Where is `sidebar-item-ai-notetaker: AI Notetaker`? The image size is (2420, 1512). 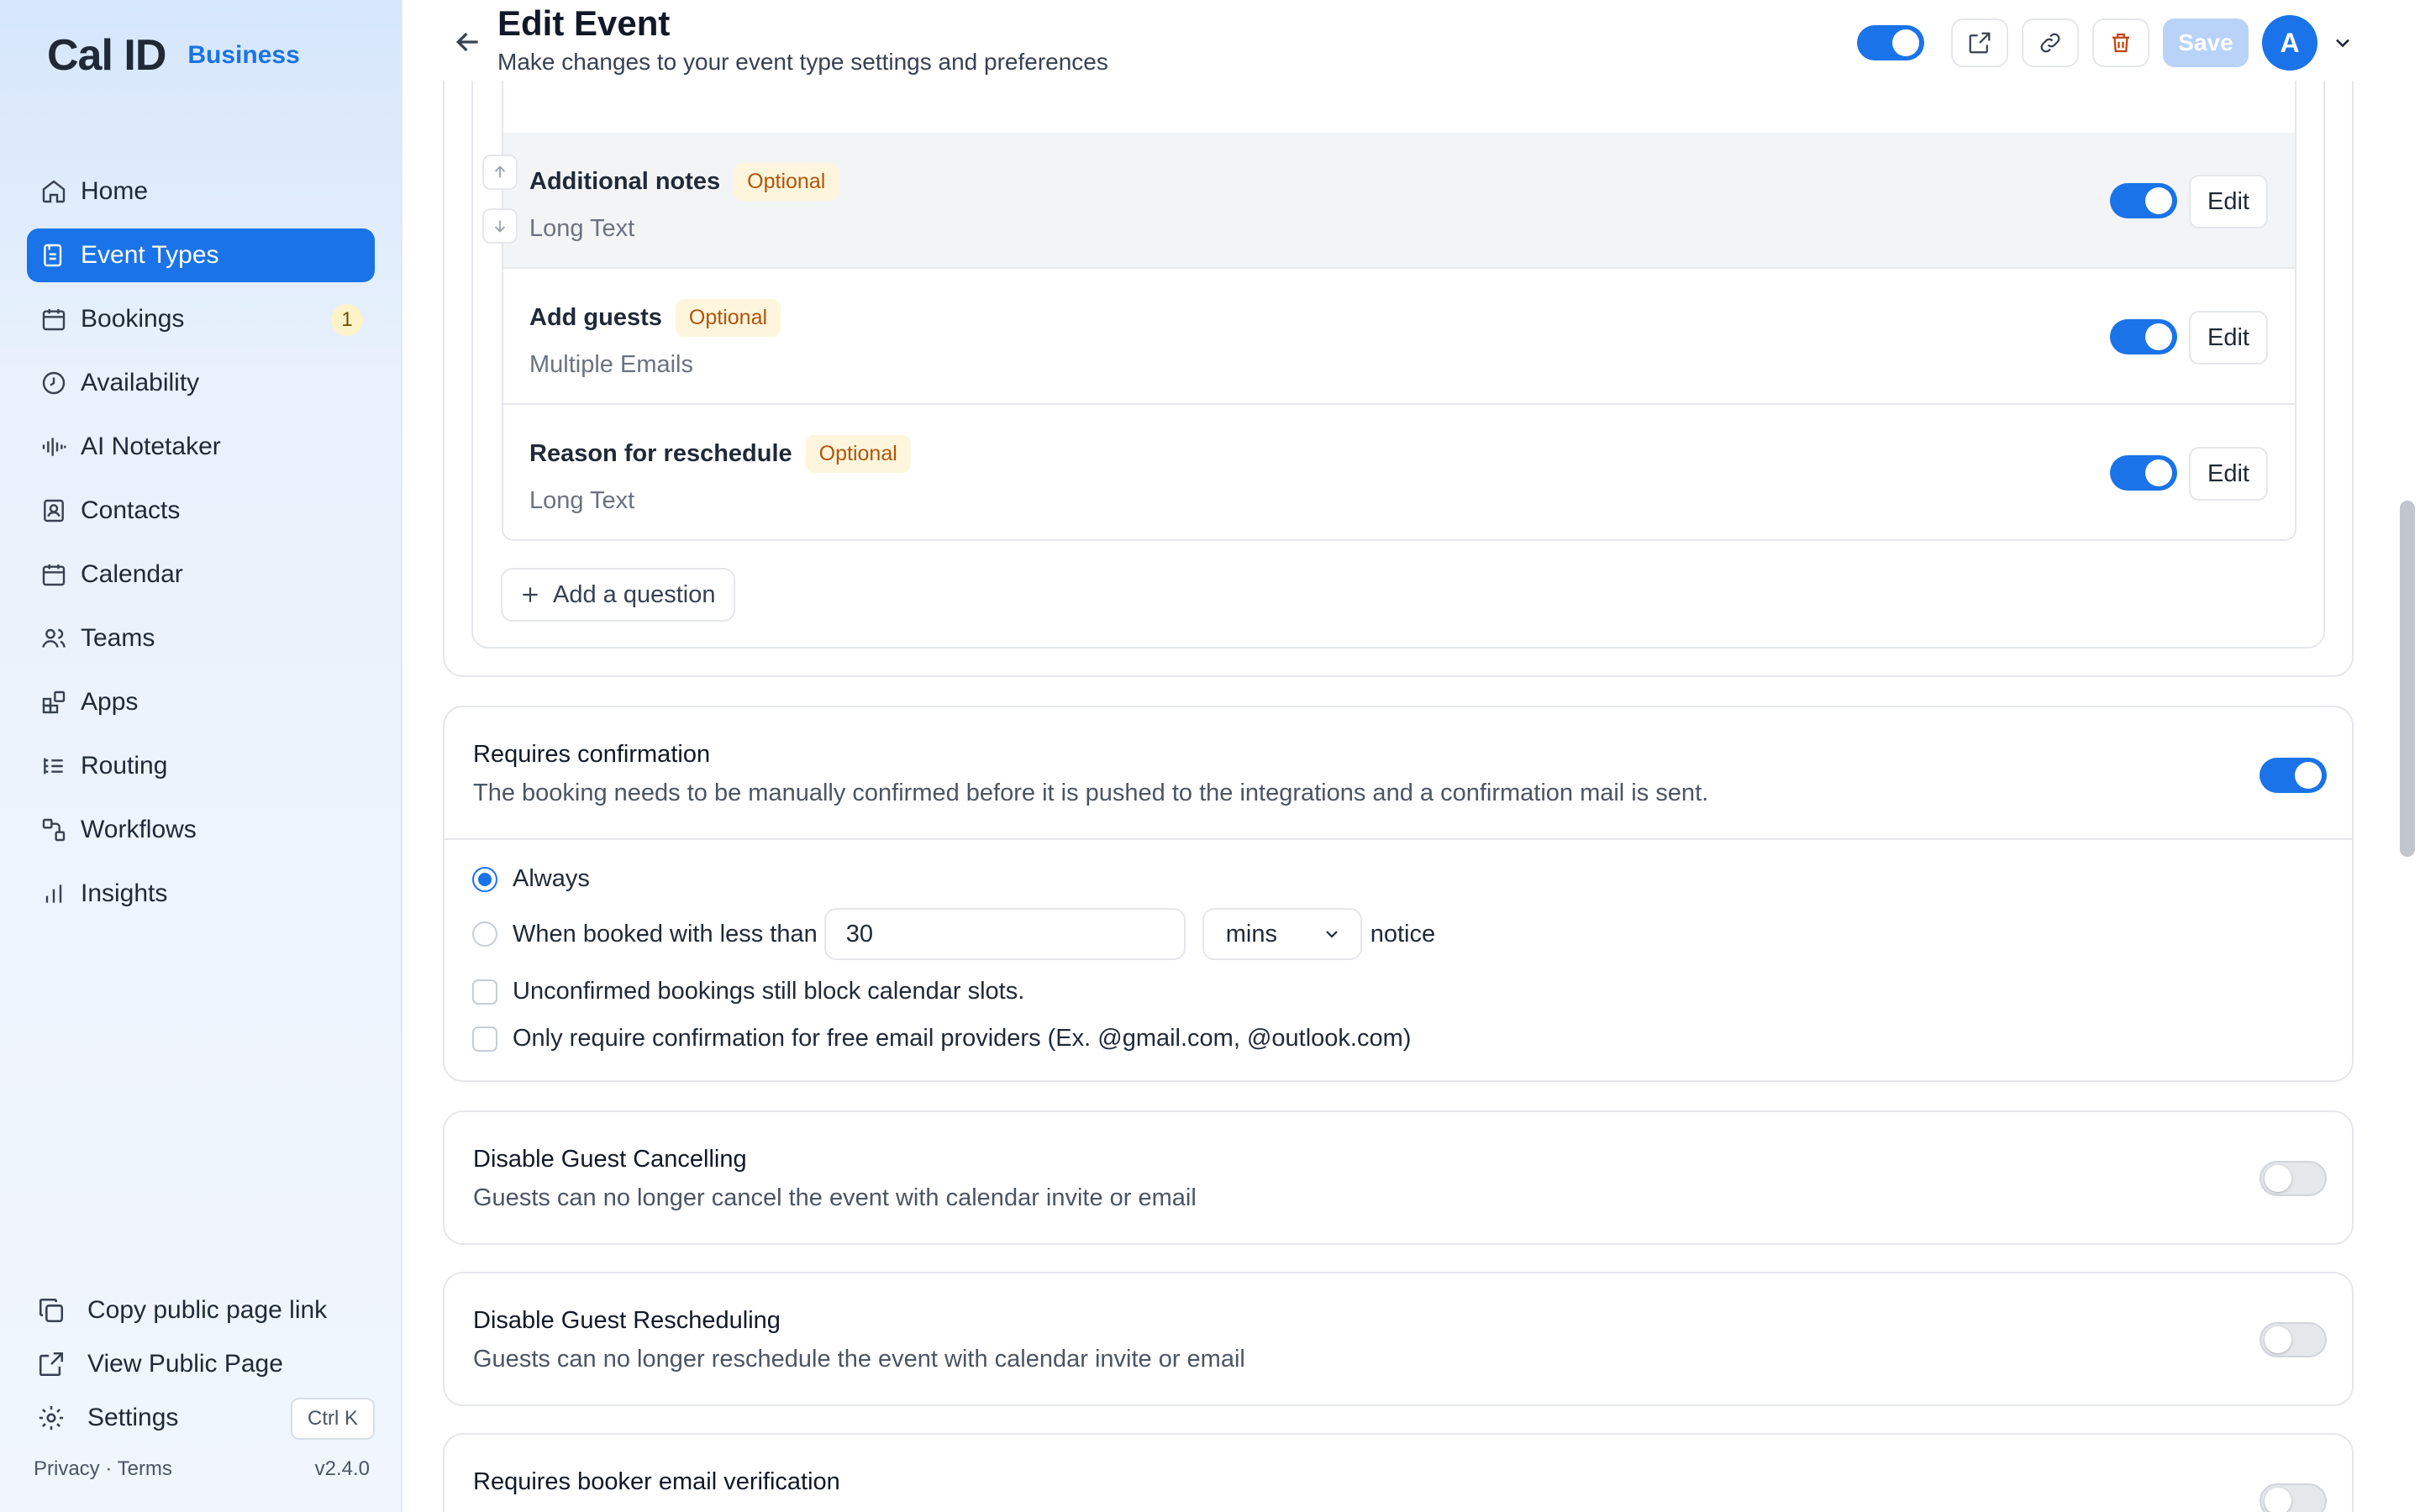 sidebar-item-ai-notetaker: AI Notetaker is located at coordinates (201, 447).